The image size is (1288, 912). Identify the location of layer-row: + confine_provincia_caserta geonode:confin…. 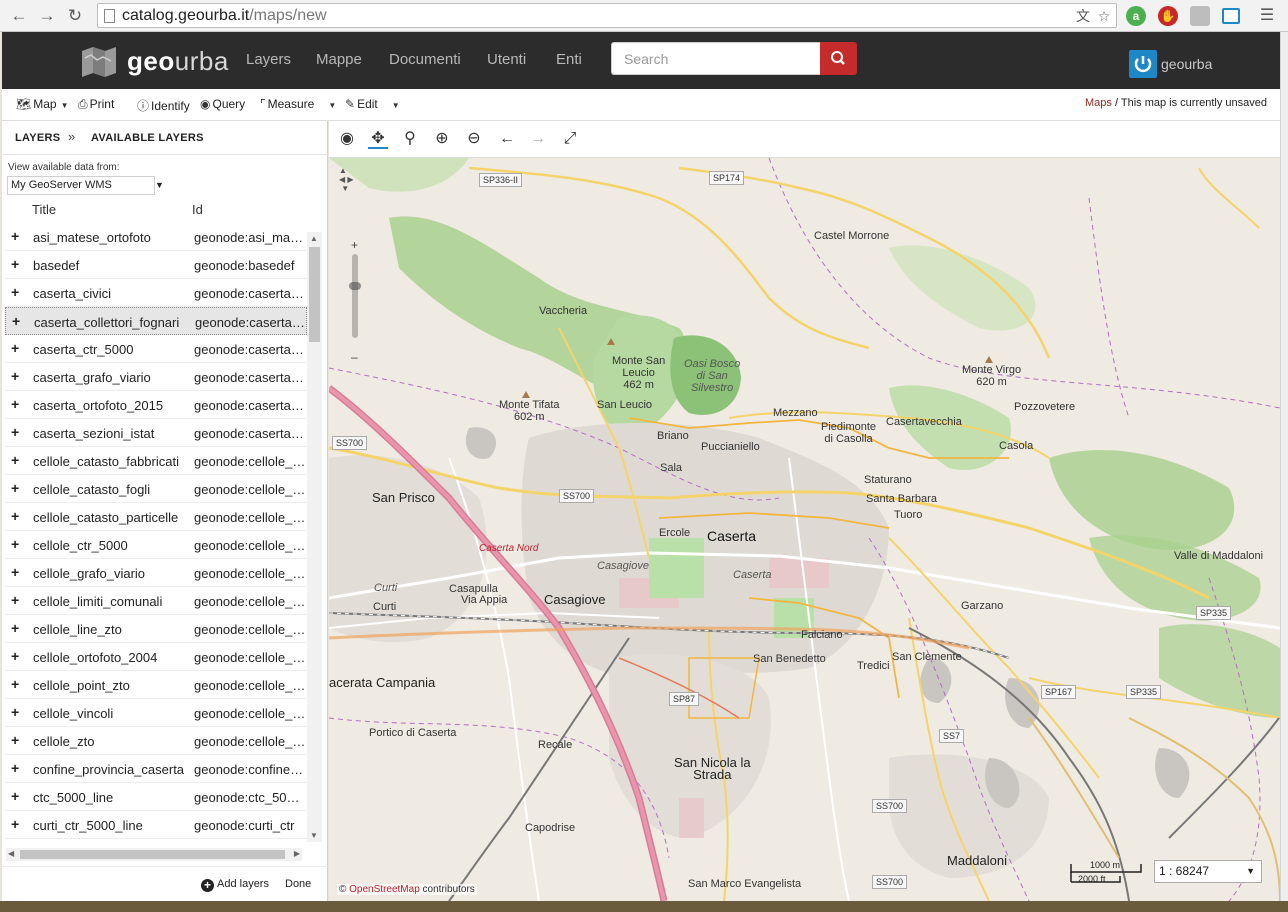
(156, 769).